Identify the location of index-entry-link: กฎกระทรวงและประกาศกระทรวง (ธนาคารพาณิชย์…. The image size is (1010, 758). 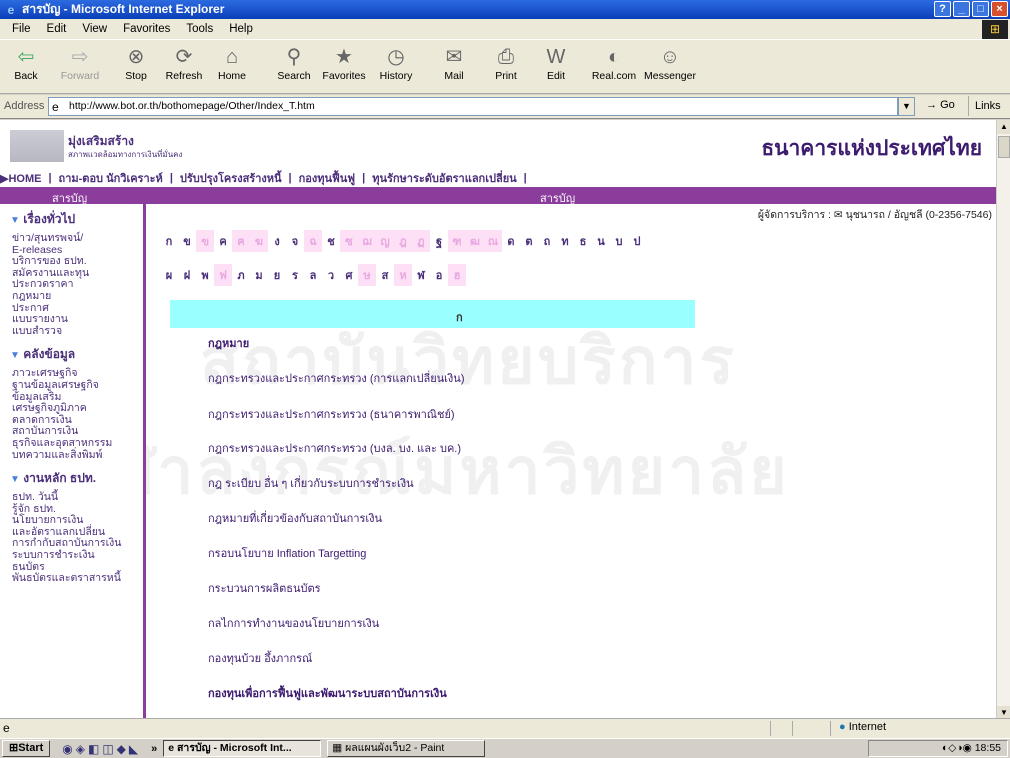
(331, 414).